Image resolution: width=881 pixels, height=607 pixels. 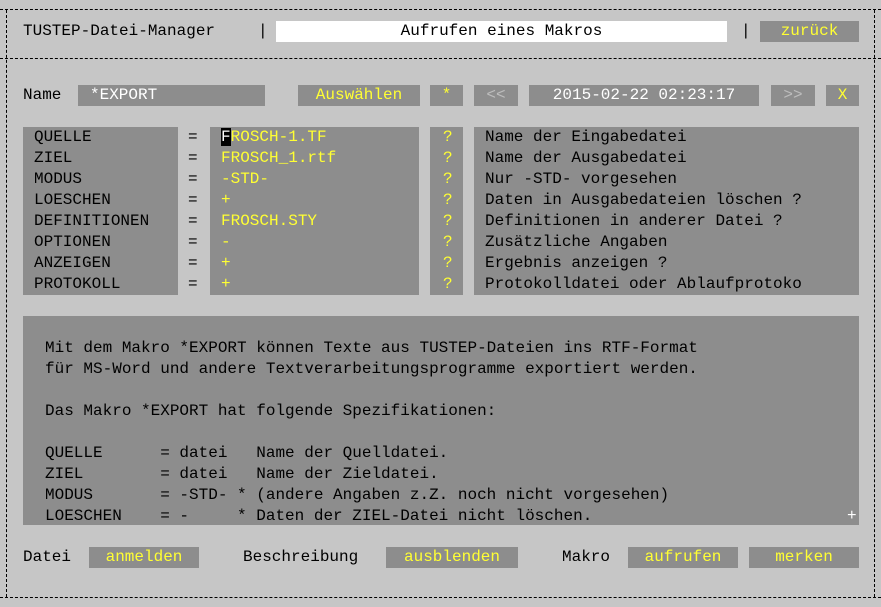 I want to click on param-value: -STD-, so click(x=245, y=179).